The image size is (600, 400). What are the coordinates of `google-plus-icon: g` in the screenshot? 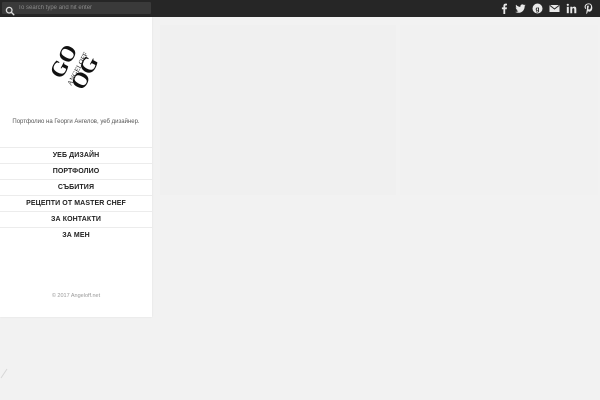 It's located at (537, 8).